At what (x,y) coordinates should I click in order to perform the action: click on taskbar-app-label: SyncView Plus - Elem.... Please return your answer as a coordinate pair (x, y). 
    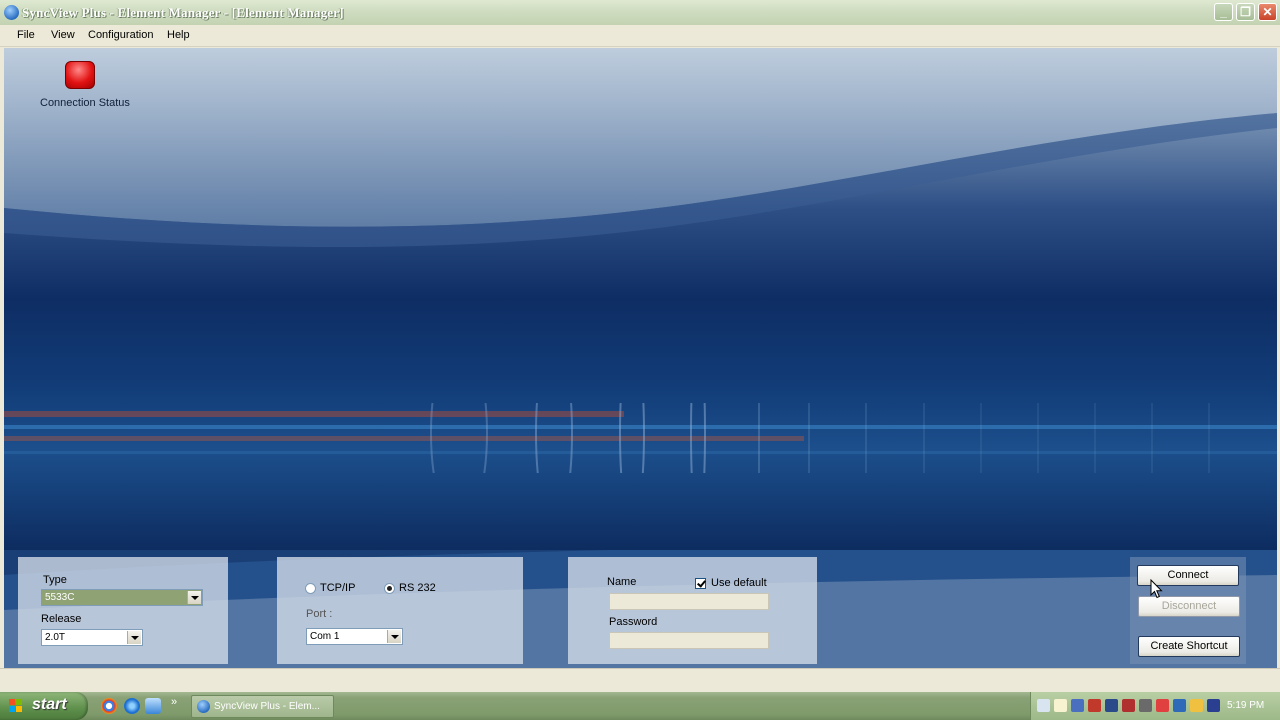
    Looking at the image, I should click on (267, 706).